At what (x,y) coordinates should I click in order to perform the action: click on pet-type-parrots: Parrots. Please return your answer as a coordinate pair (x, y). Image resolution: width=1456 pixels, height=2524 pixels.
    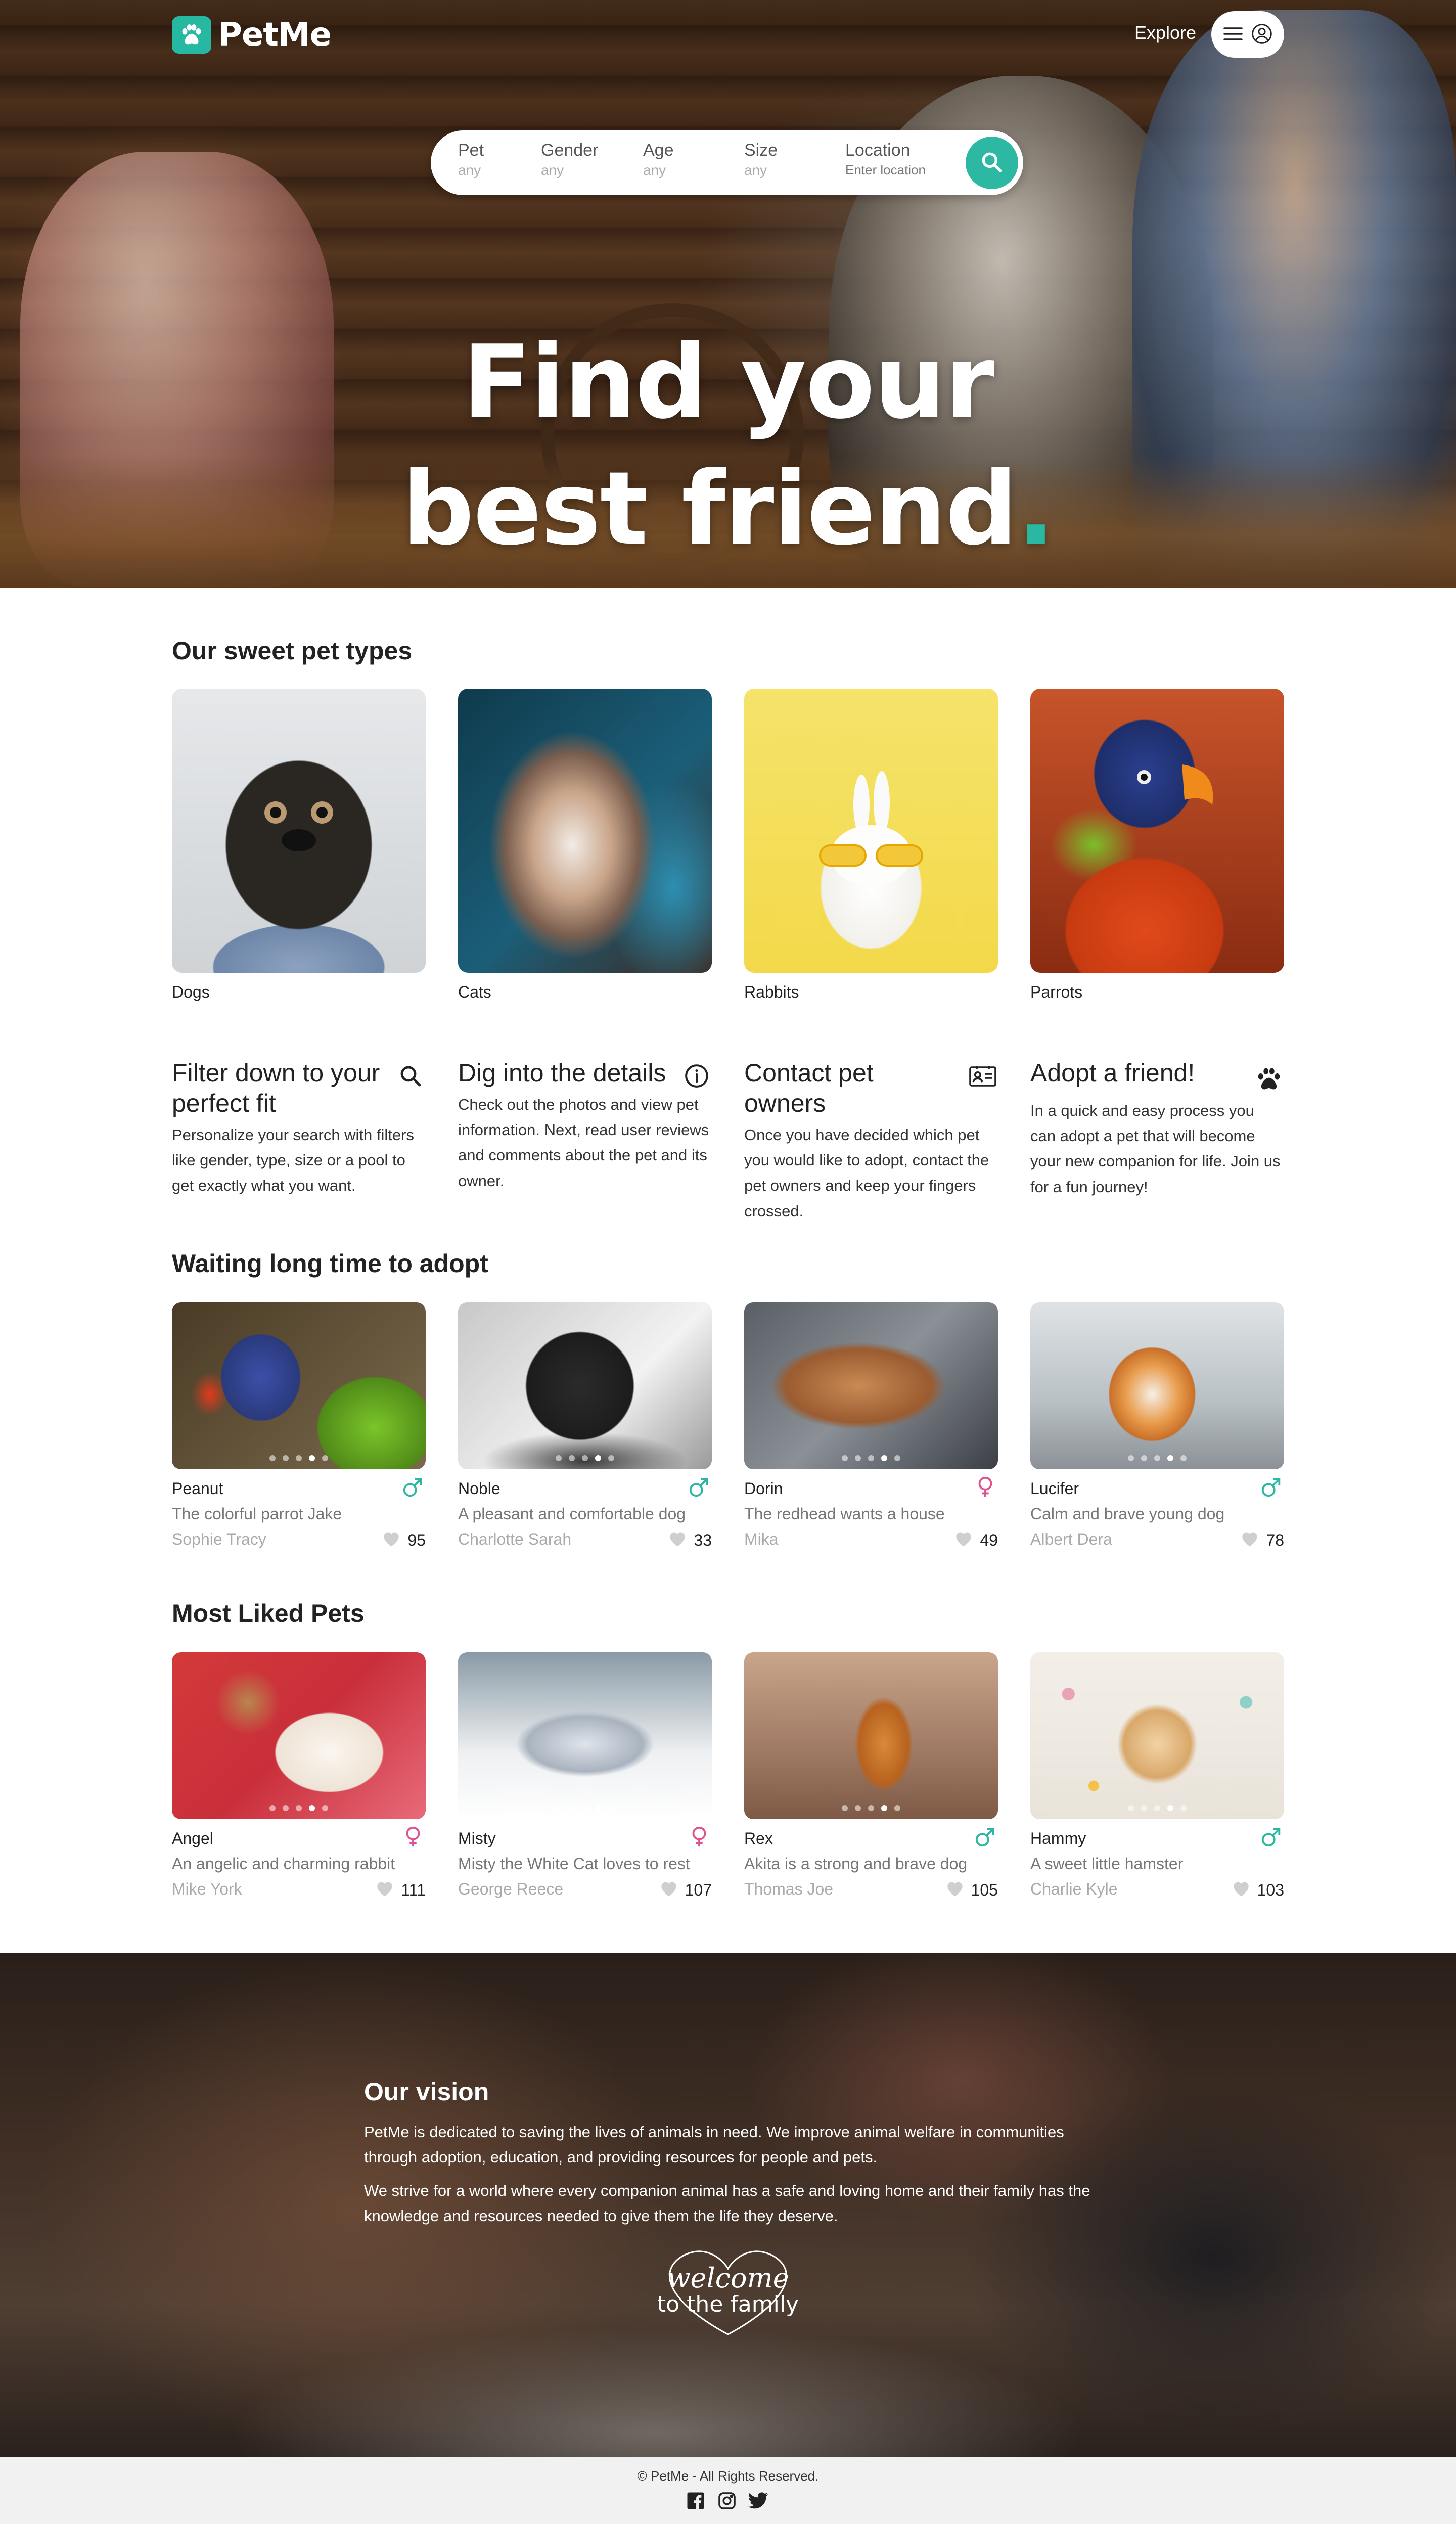
    Looking at the image, I should click on (1157, 845).